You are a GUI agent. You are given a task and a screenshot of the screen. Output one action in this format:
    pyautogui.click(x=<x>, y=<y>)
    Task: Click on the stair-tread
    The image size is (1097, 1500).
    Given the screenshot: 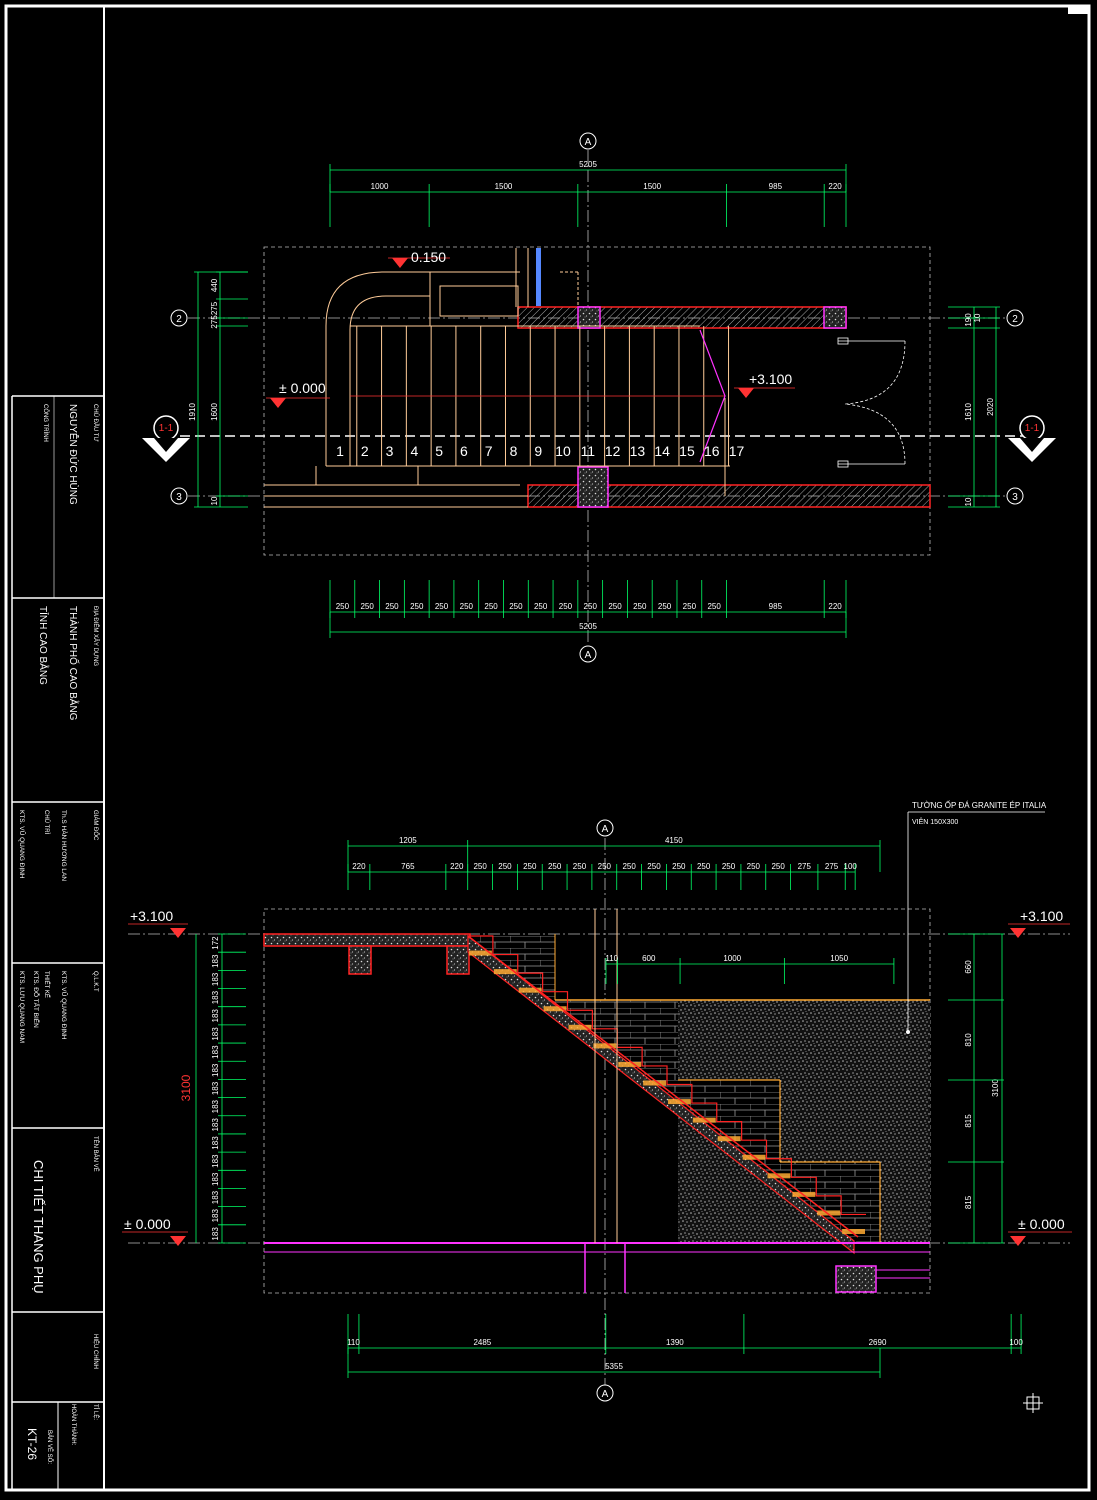 What is the action you would take?
    pyautogui.click(x=654, y=1083)
    